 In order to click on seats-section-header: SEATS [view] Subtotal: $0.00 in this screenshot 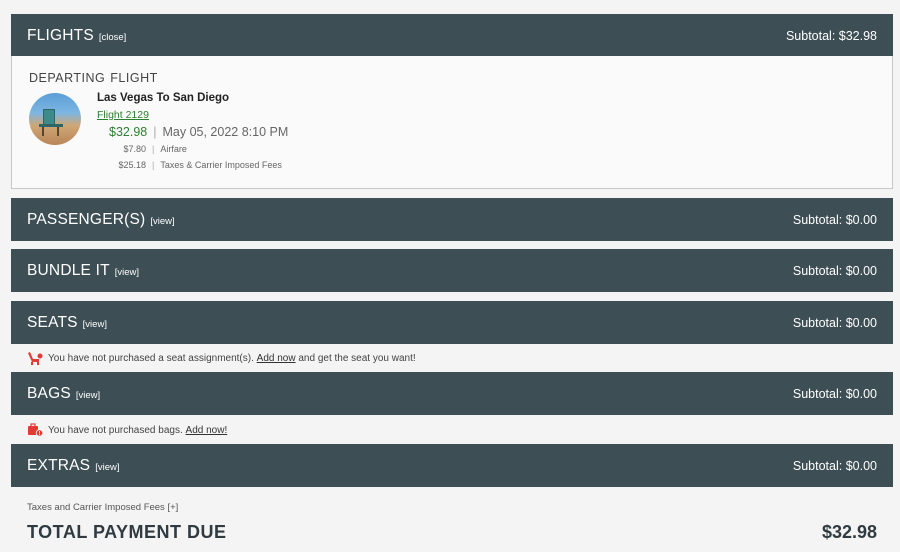, I will do `click(452, 322)`.